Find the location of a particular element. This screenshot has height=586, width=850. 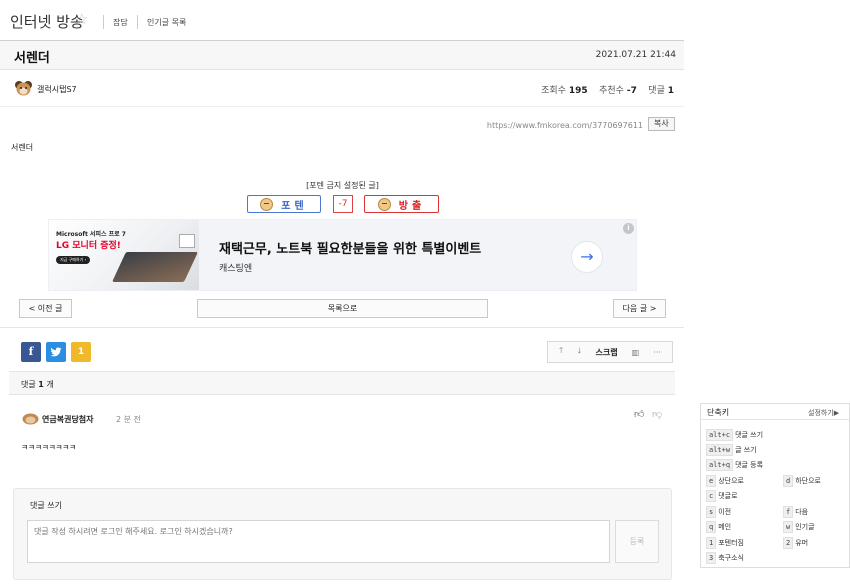

comment-input is located at coordinates (318, 541).